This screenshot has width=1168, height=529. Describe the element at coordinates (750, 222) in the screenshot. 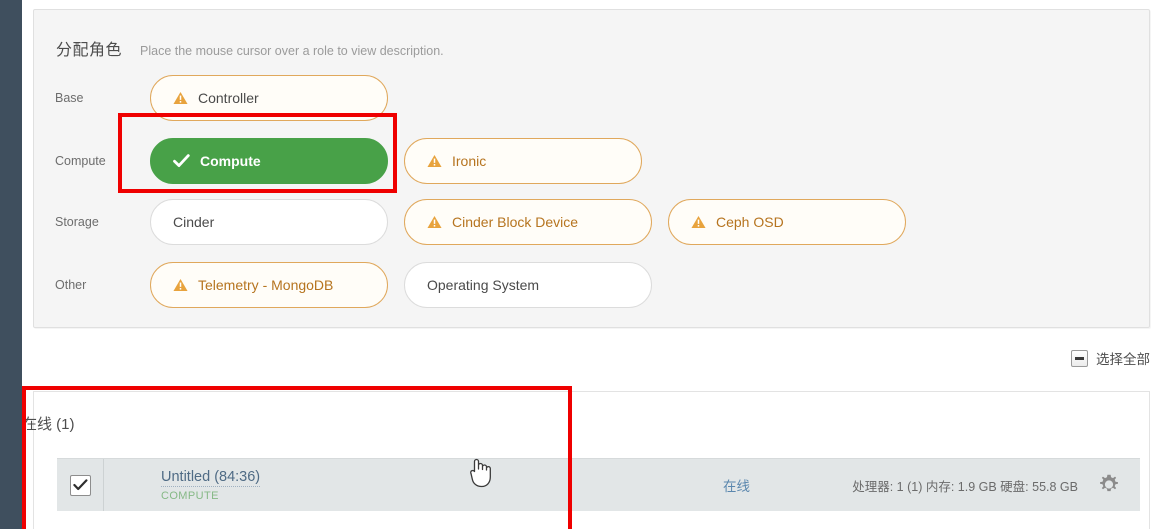

I see `role-button-label: Ceph OSD` at that location.